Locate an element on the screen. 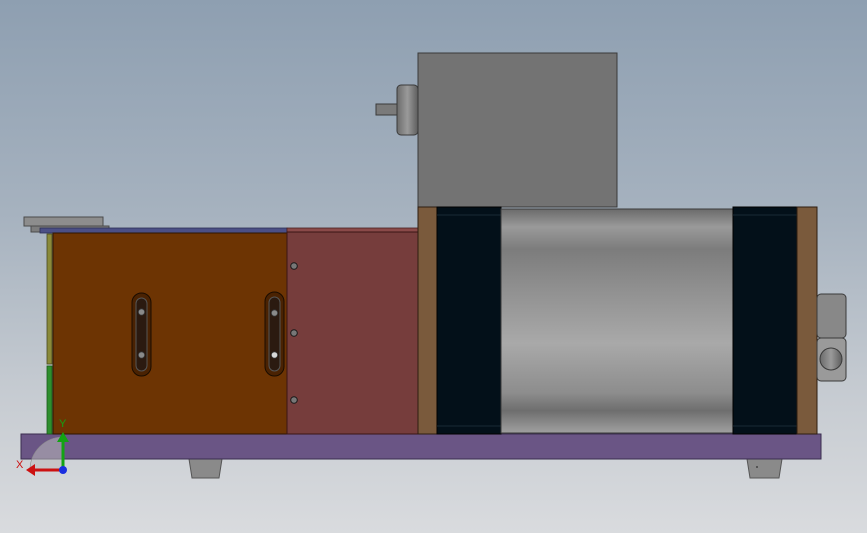 Image resolution: width=867 pixels, height=533 pixels. motor-flange is located at coordinates (407, 110).